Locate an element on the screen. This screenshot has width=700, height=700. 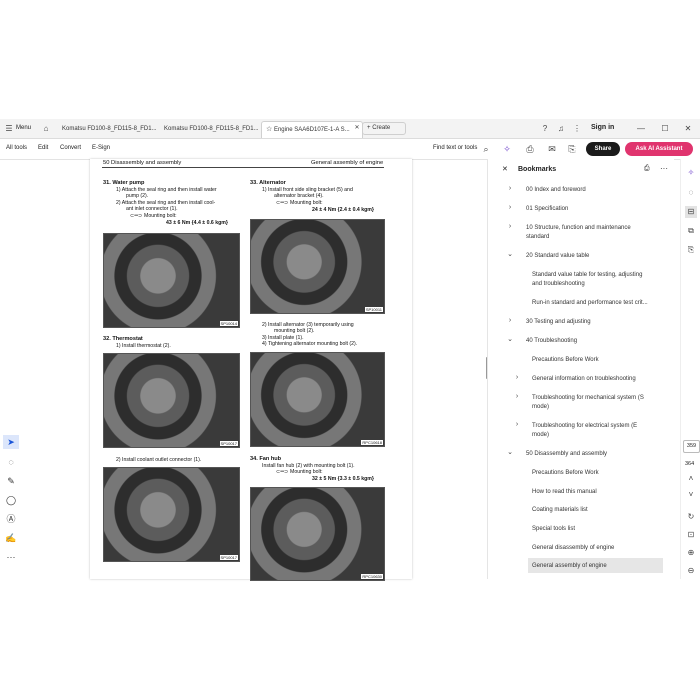
create-tab-button: + Create is located at coordinates (384, 128).